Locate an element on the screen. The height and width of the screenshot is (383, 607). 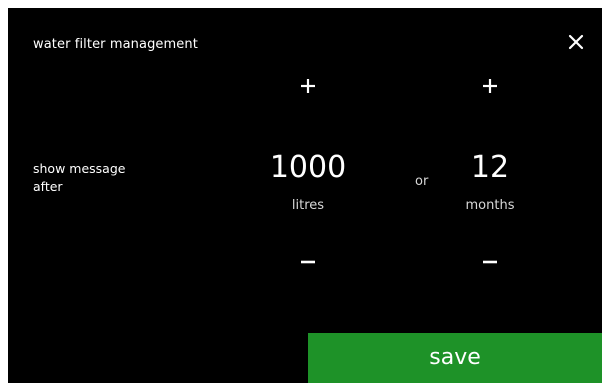
save-button: save is located at coordinates (455, 358).